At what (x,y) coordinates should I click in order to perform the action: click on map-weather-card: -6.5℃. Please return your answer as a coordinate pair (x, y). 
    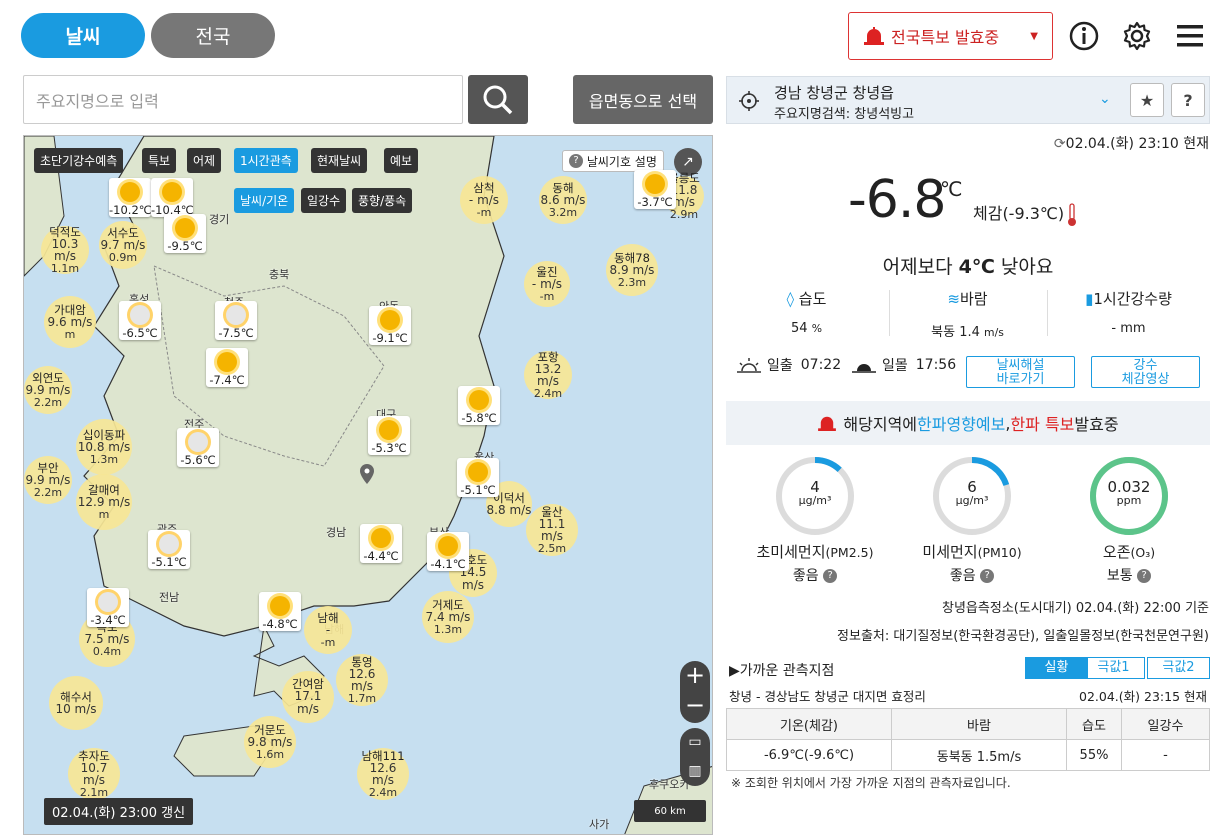
    Looking at the image, I should click on (140, 320).